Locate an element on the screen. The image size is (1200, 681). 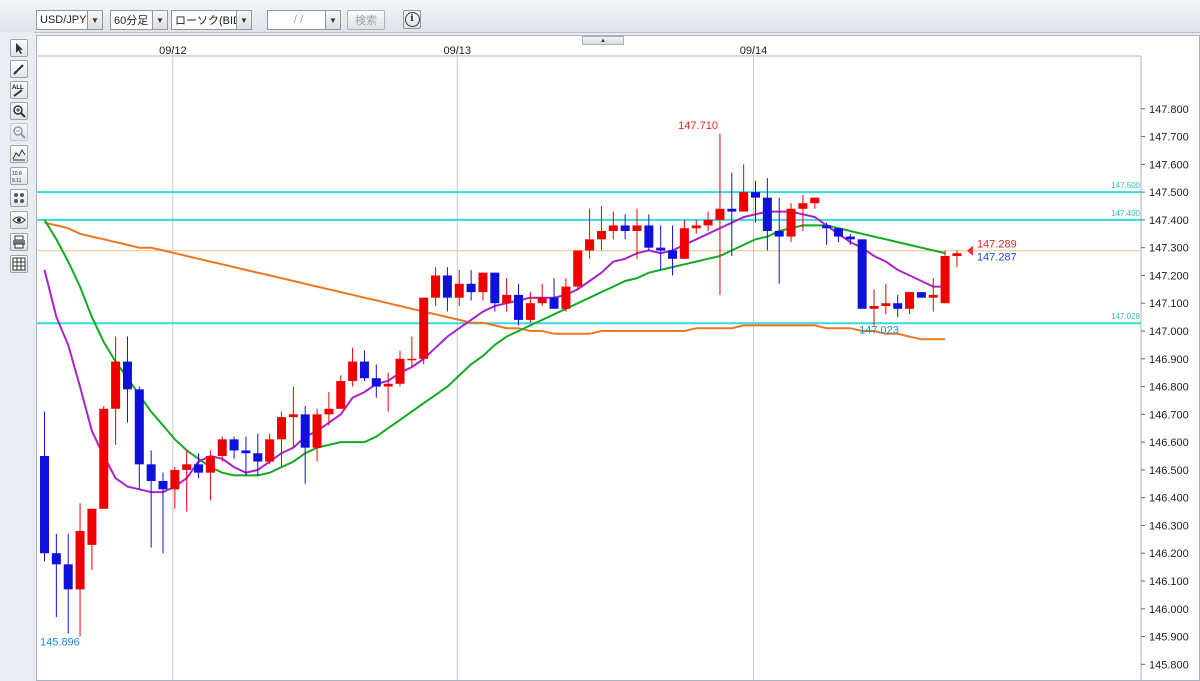
y-tick-label: 146.700 is located at coordinates (1169, 415).